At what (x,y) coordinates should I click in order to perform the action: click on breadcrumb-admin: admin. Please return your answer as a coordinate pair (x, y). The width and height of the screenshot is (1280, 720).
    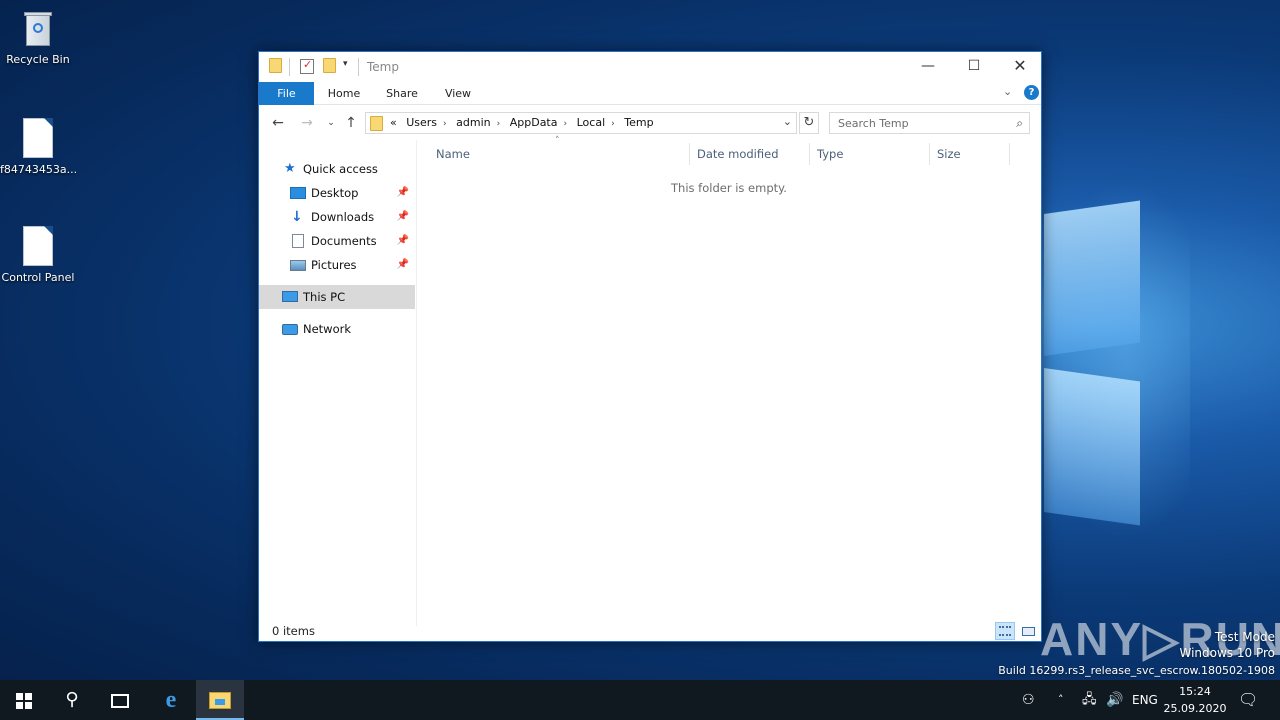
    Looking at the image, I should click on (473, 122).